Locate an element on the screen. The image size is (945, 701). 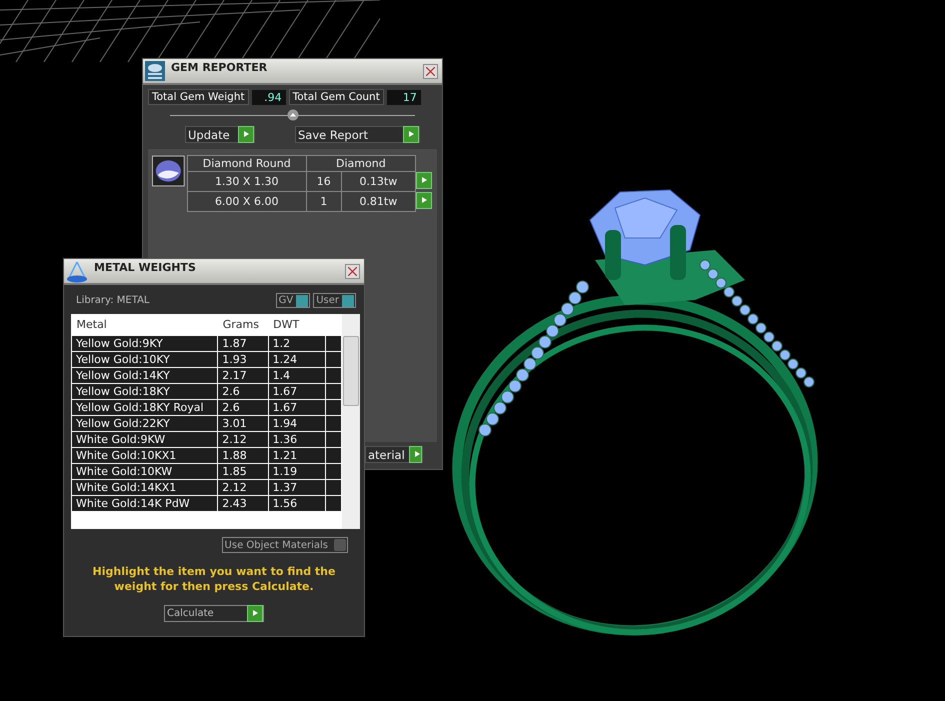
table-row: White Gold:9KW 2.12 1.36 is located at coordinates (207, 440).